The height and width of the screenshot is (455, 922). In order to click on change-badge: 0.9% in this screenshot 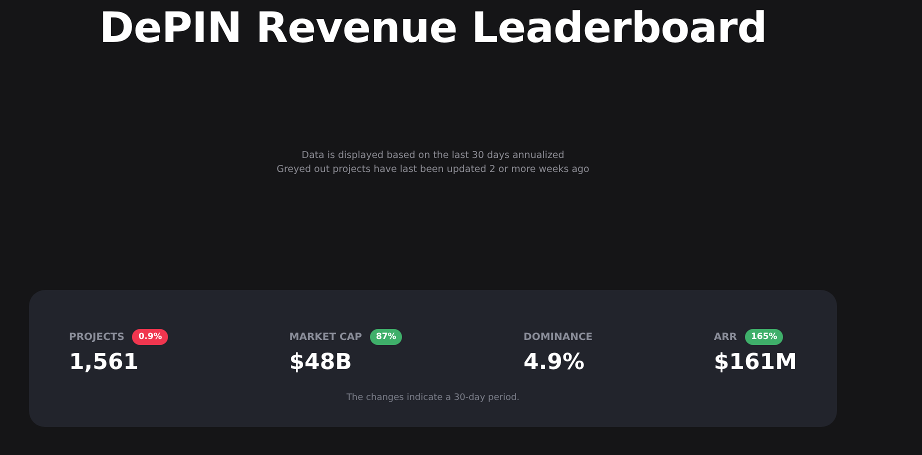, I will do `click(150, 337)`.